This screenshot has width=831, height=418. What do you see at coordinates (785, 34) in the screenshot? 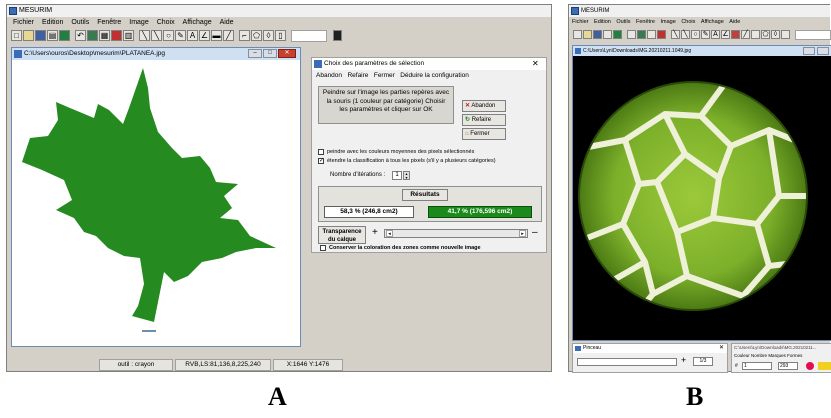
I see `b-select-icon` at bounding box center [785, 34].